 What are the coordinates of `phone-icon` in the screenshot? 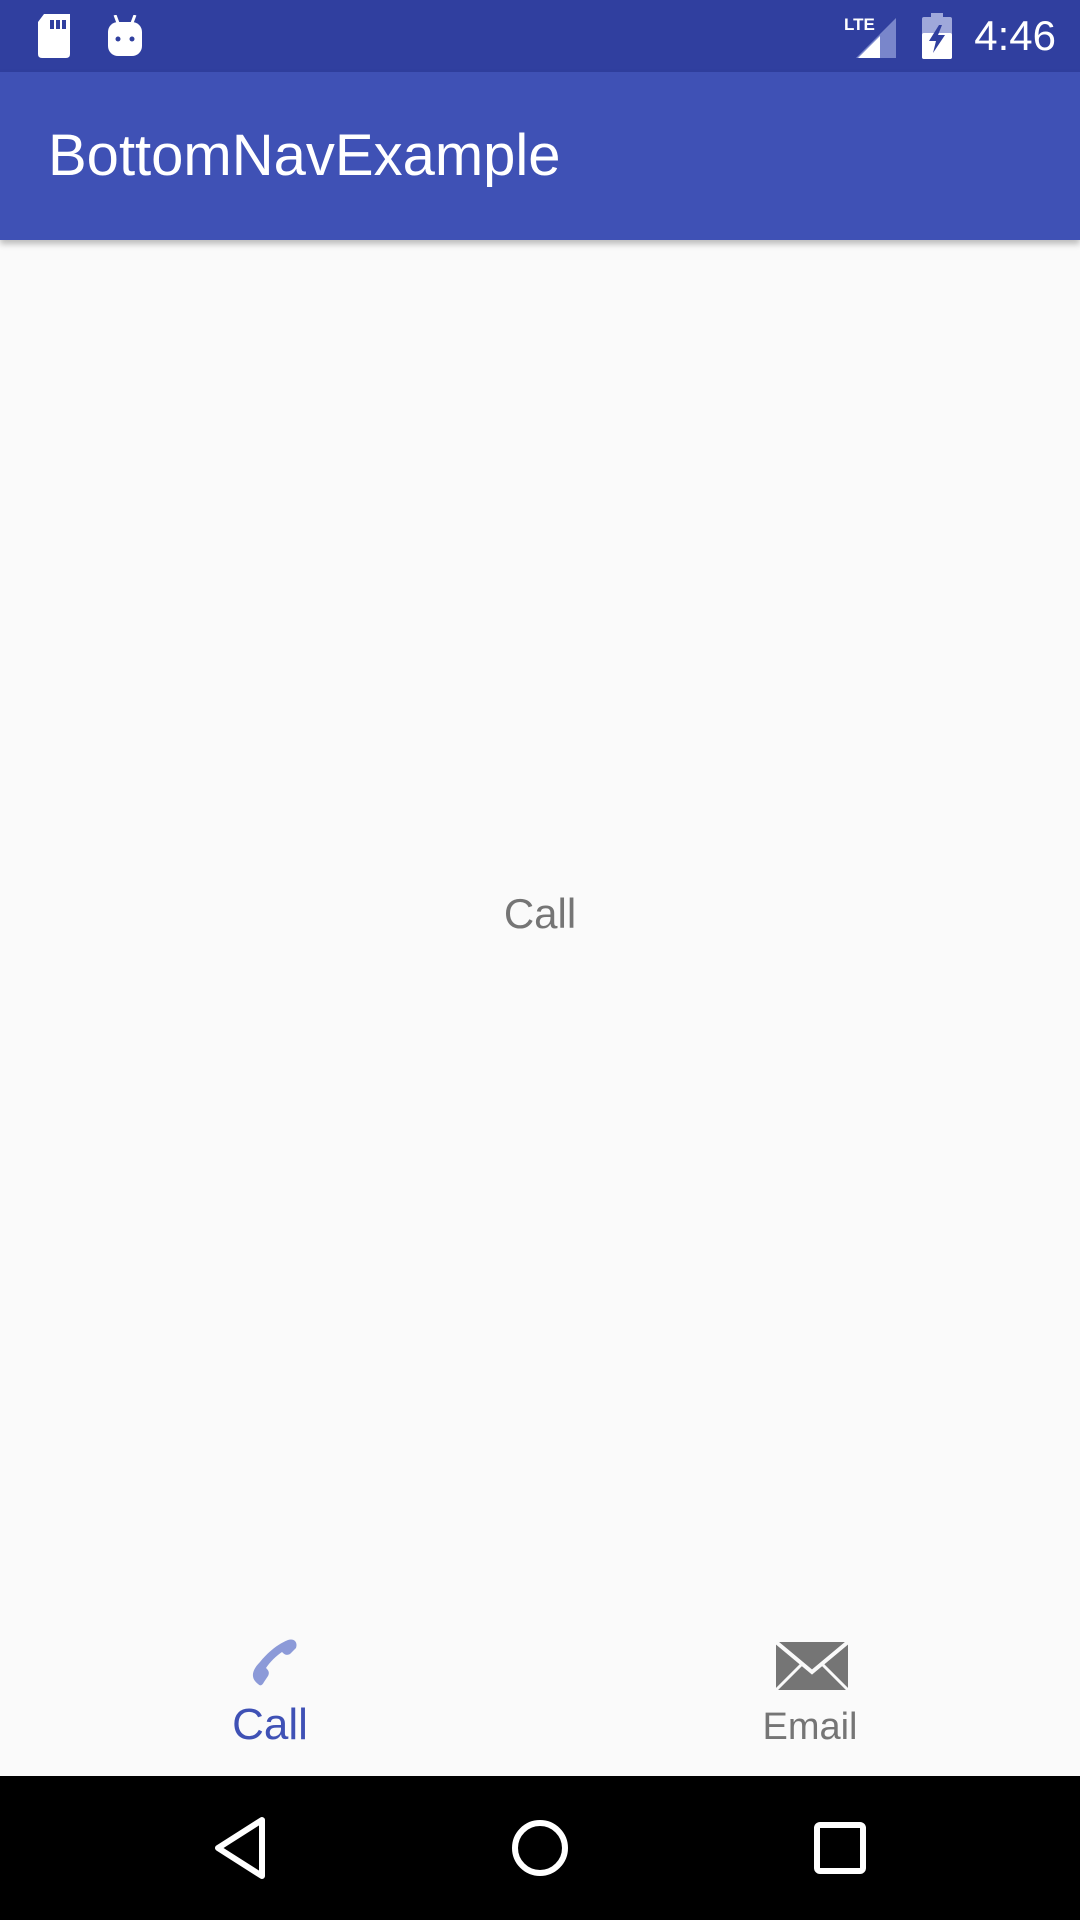 It's located at (270, 1664).